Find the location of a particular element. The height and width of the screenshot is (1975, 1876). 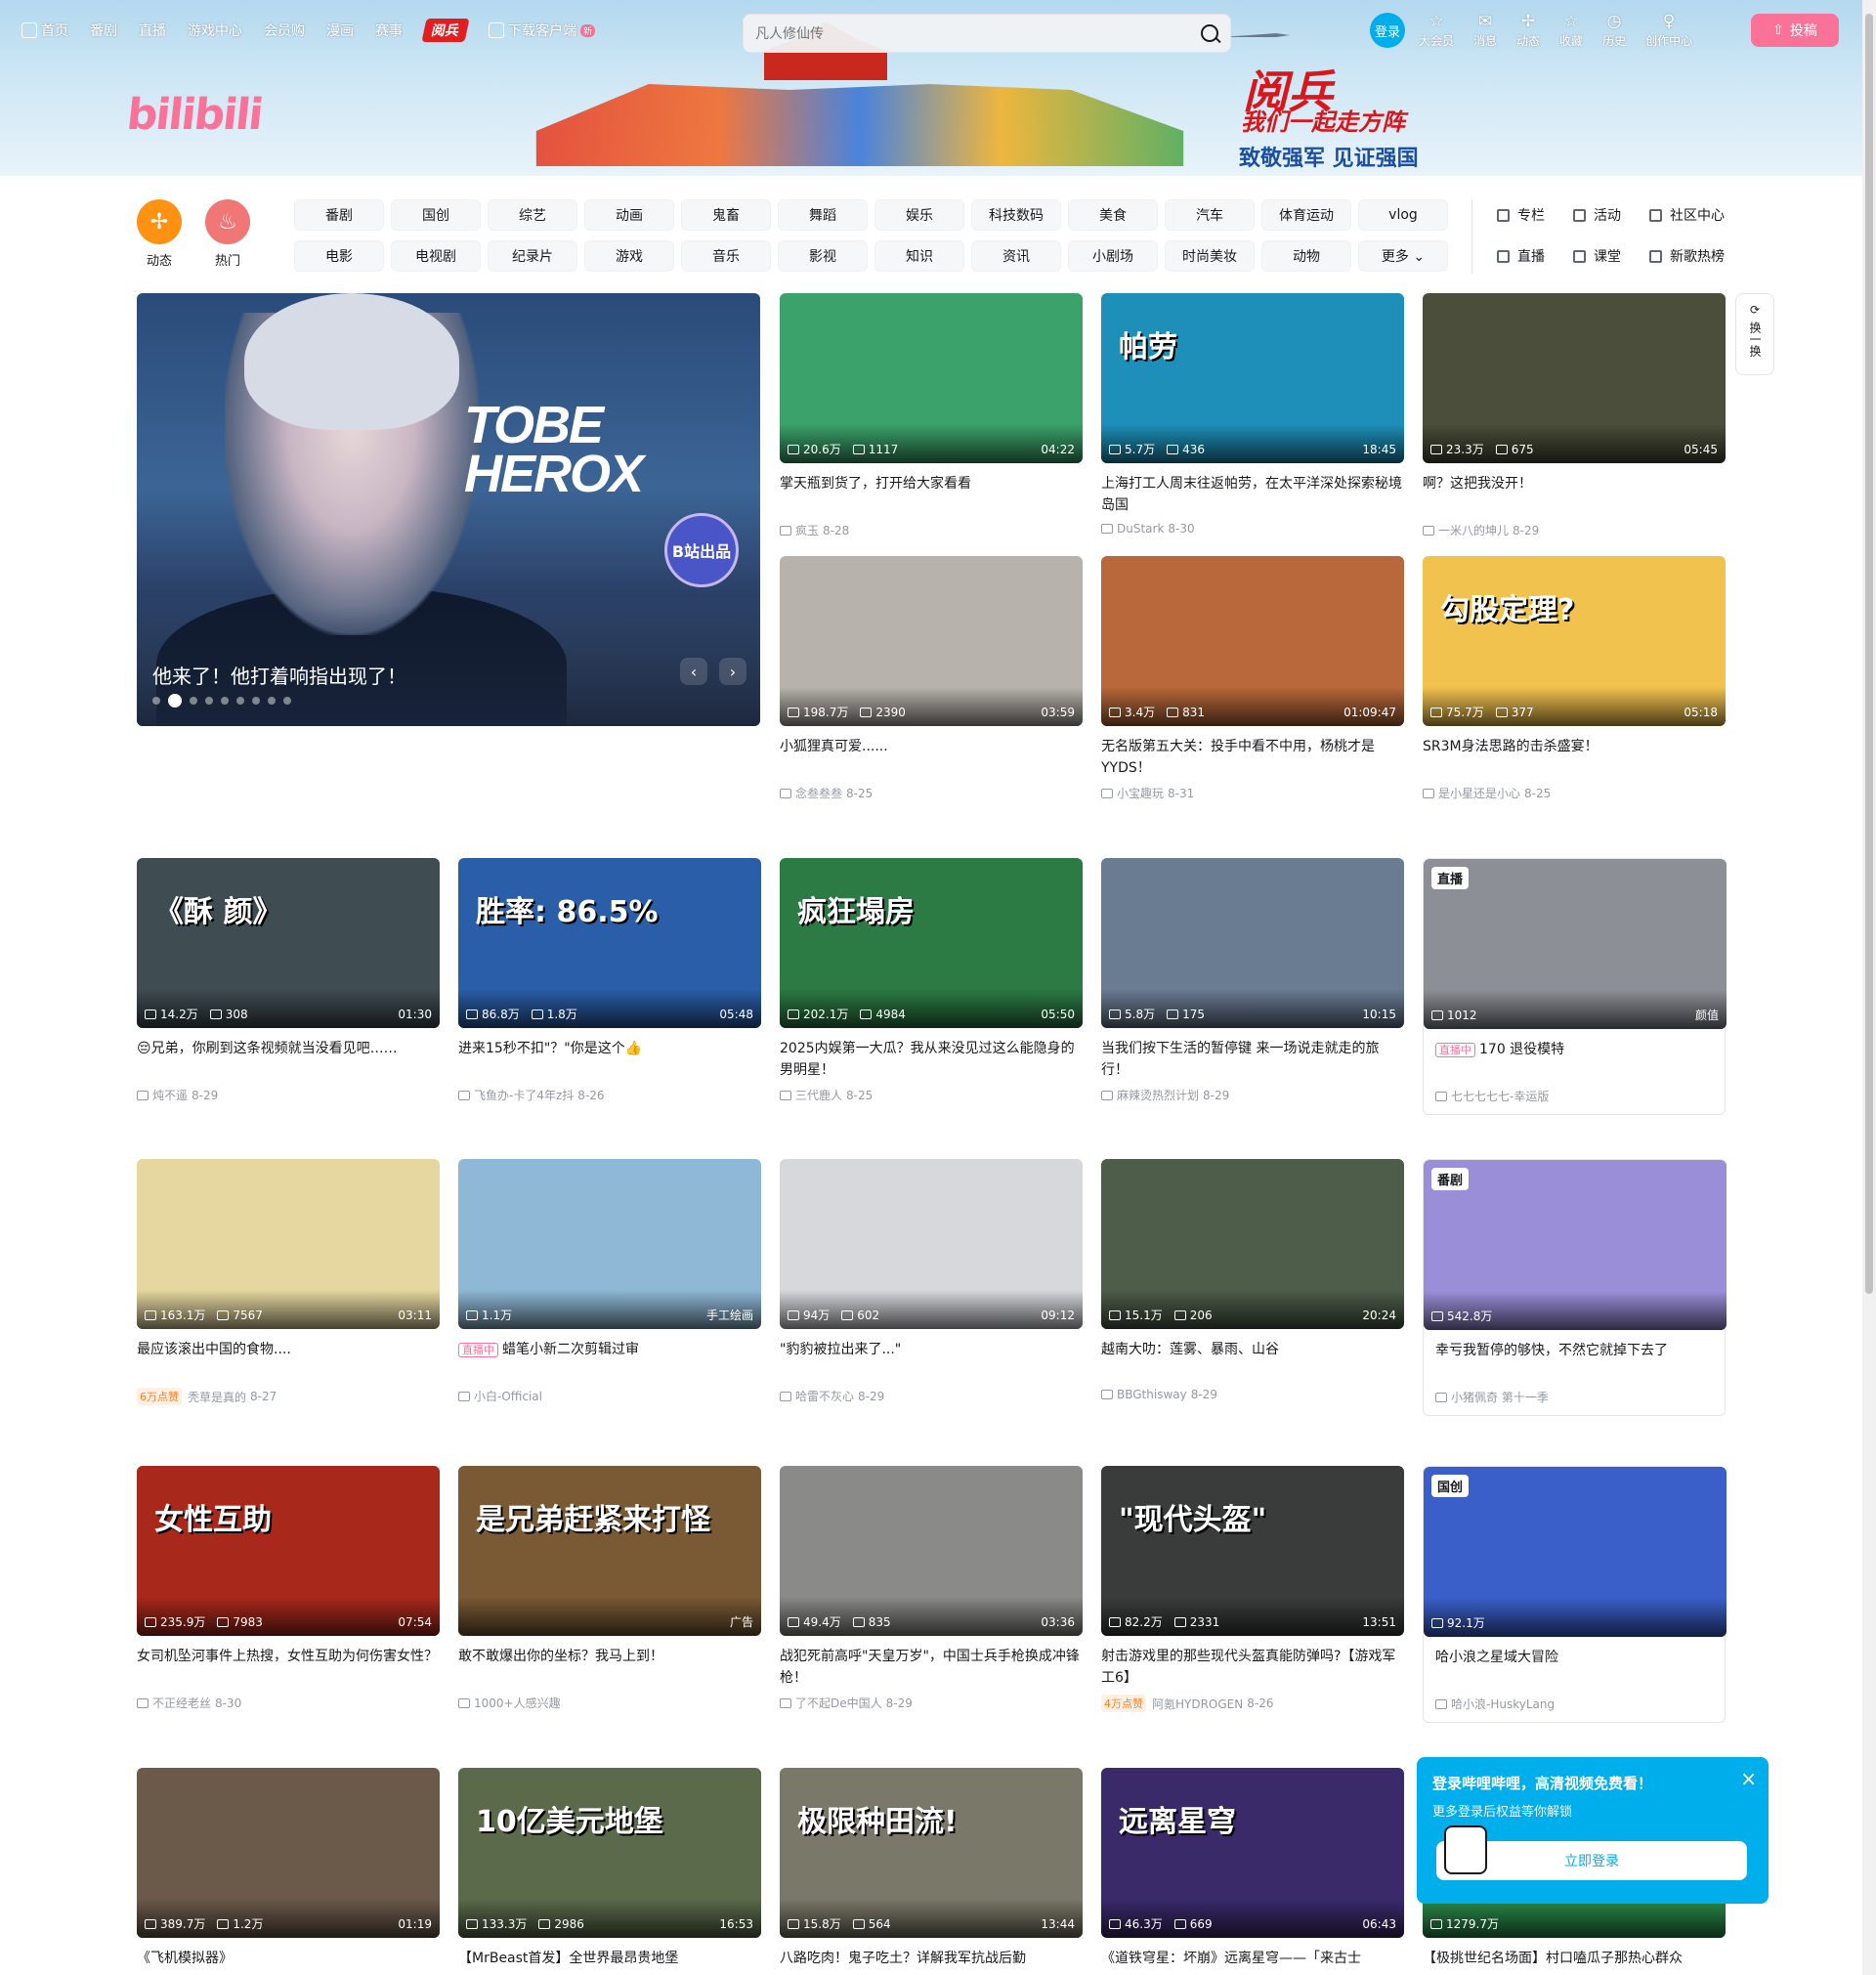

video-thumbnail: 49.4万 835 03:36 is located at coordinates (931, 1551).